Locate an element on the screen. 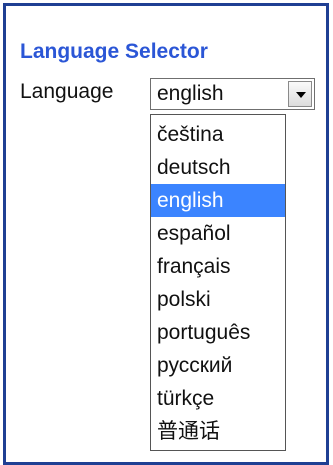 The width and height of the screenshot is (333, 465). language-select-value: english is located at coordinates (190, 93).